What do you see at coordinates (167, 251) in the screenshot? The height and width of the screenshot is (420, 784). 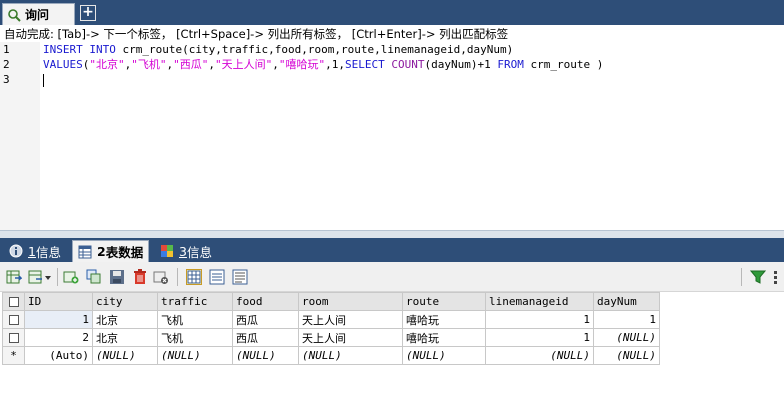 I see `multicolor-info-icon` at bounding box center [167, 251].